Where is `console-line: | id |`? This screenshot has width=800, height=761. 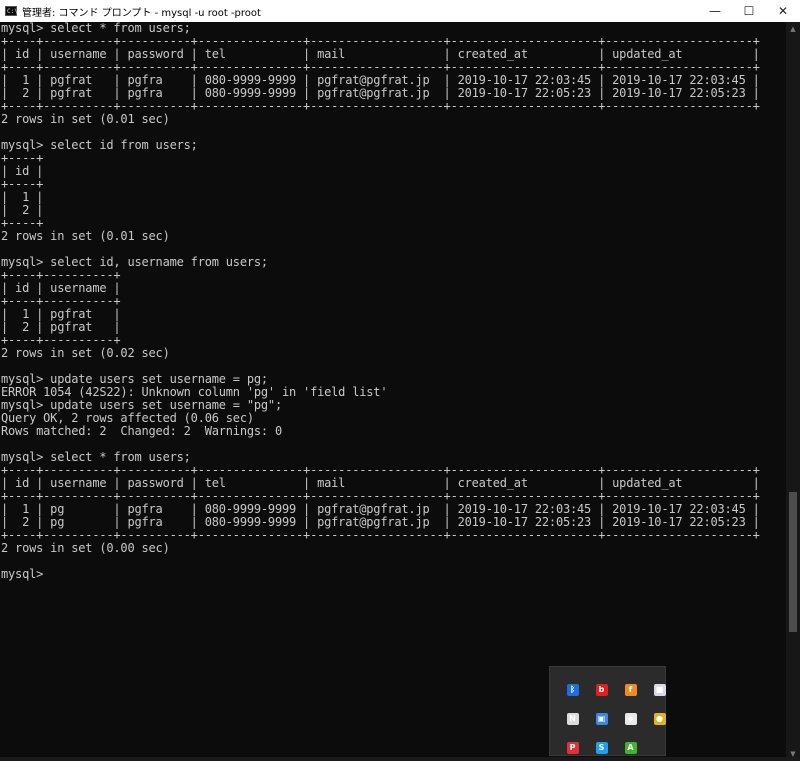
console-line: | id | is located at coordinates (22, 171).